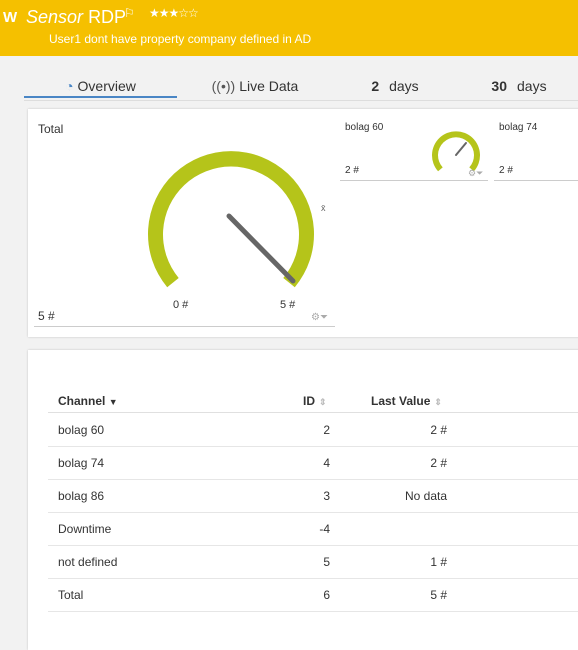  What do you see at coordinates (84, 529) in the screenshot?
I see `channel-name: Downtime` at bounding box center [84, 529].